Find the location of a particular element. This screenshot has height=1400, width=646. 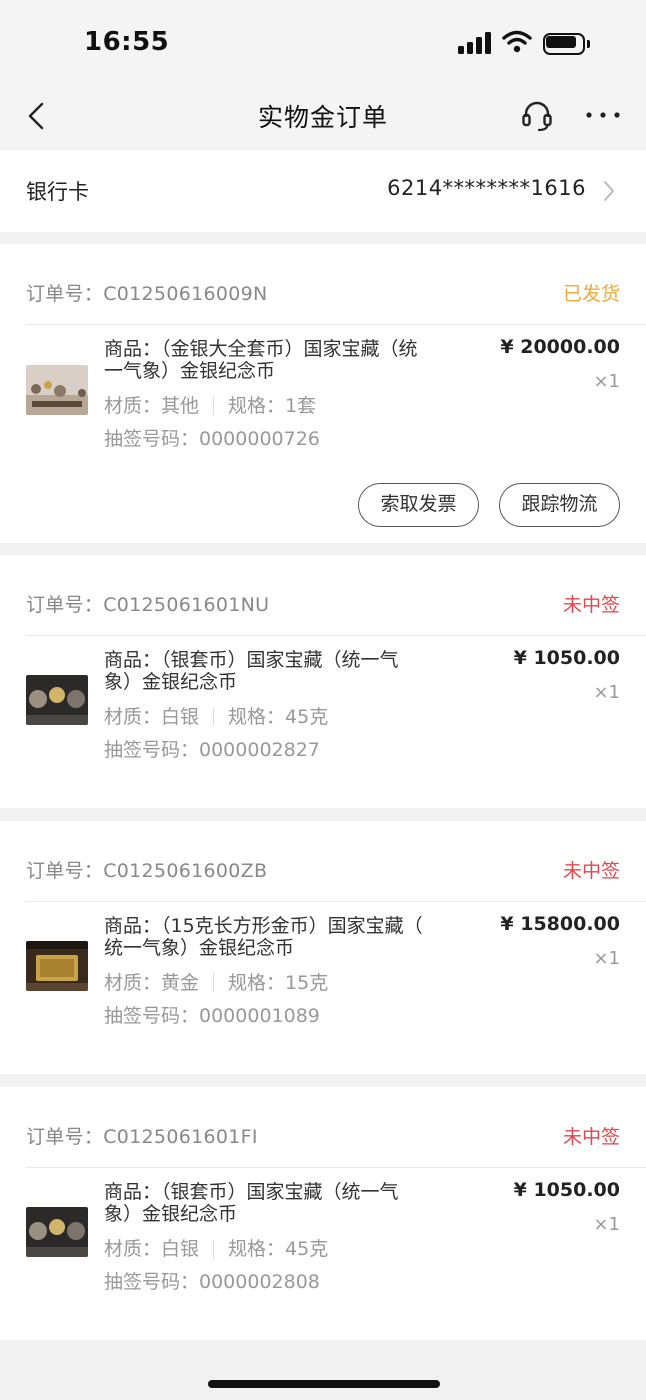

spec: 规格：15克 is located at coordinates (278, 983).